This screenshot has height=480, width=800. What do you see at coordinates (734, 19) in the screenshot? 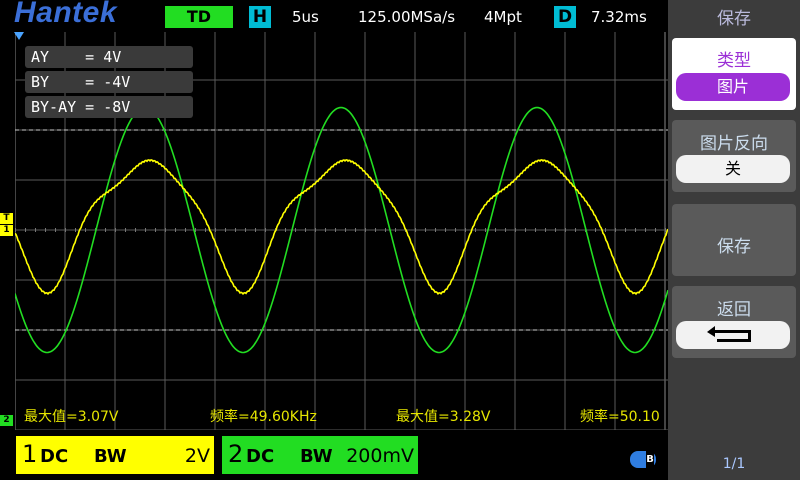
I see `menu-title: 保存` at bounding box center [734, 19].